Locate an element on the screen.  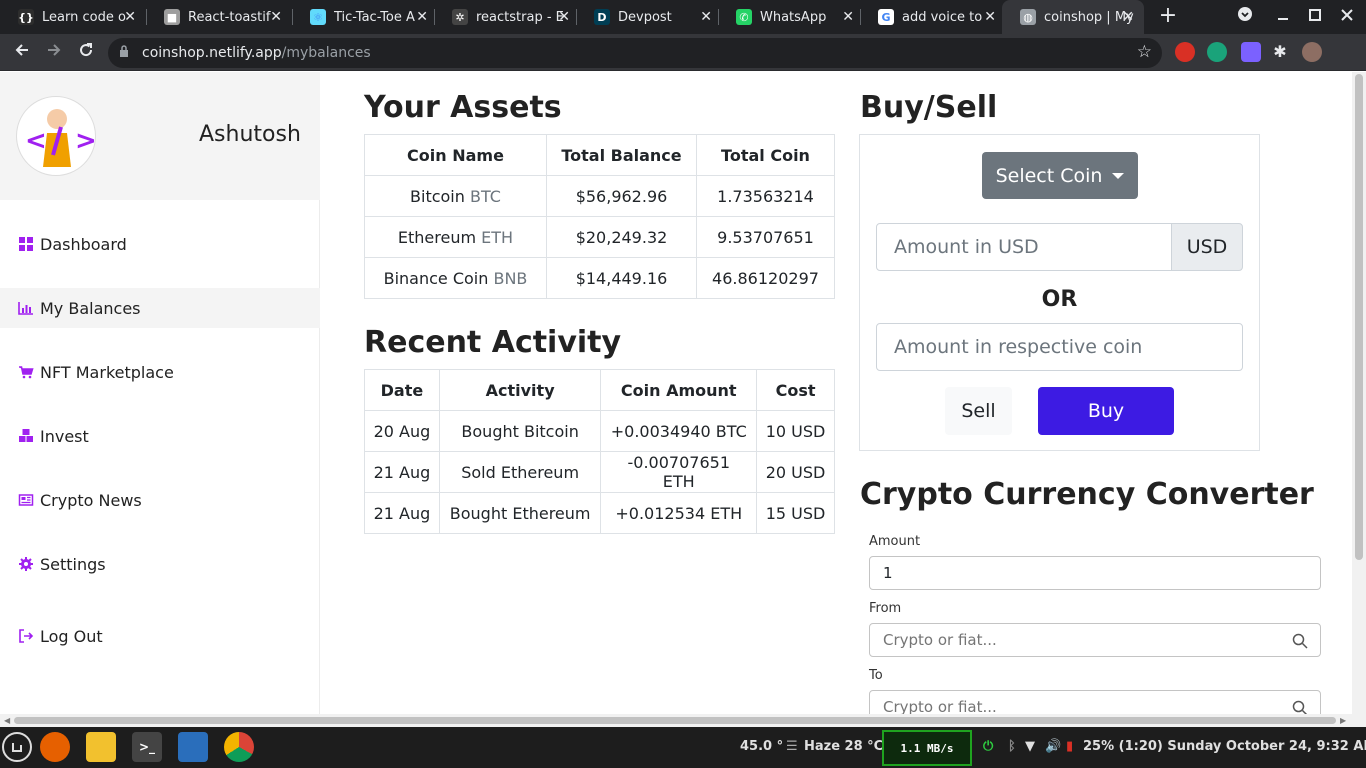
sidebar-item-settings: Settings is located at coordinates (160, 564).